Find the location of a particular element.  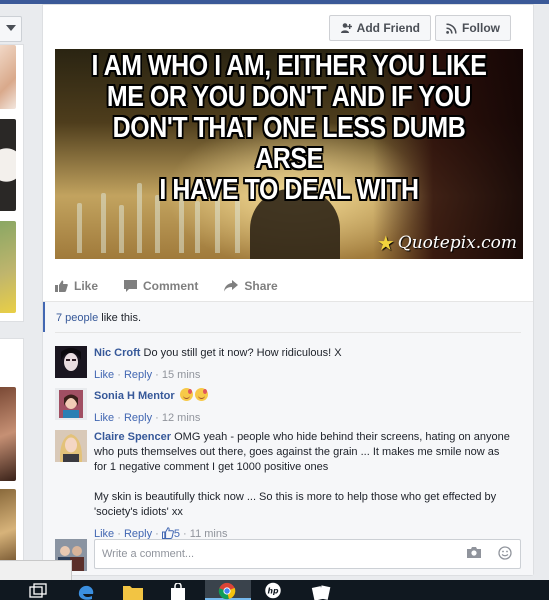

taskbar-window-preview is located at coordinates (36, 570).